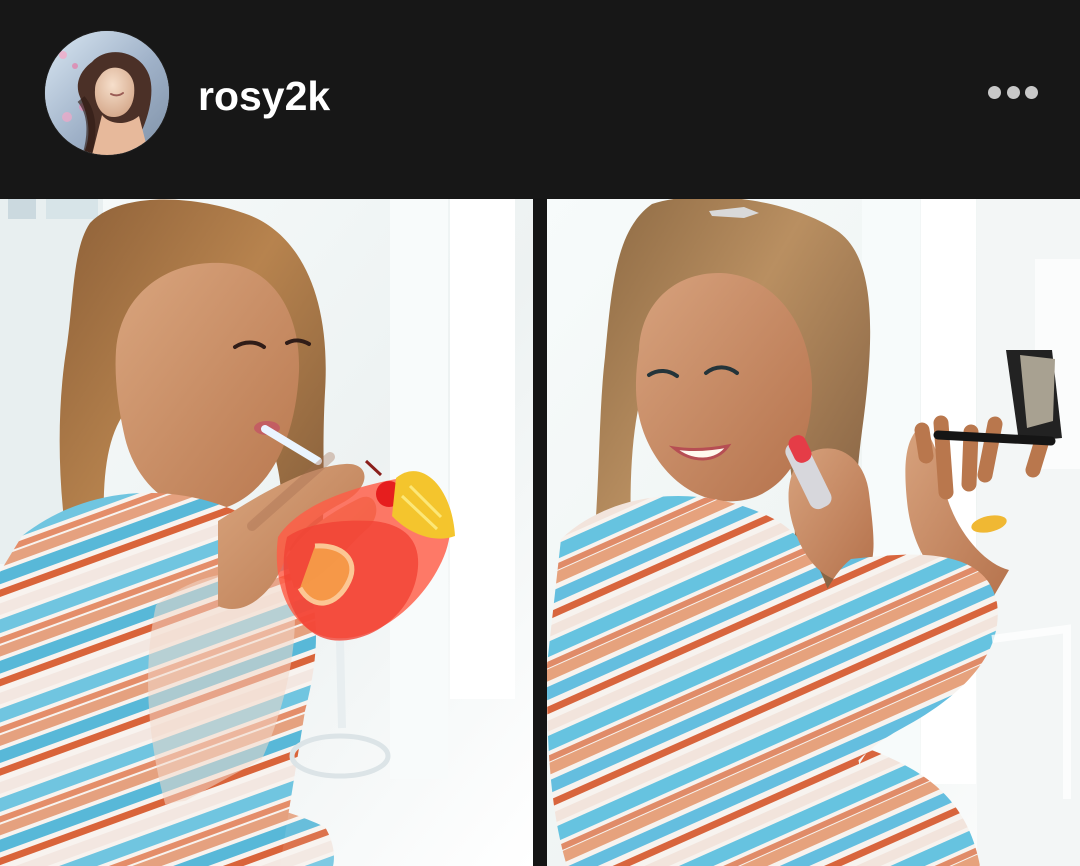 The image size is (1080, 866). I want to click on gallery-divider, so click(540, 532).